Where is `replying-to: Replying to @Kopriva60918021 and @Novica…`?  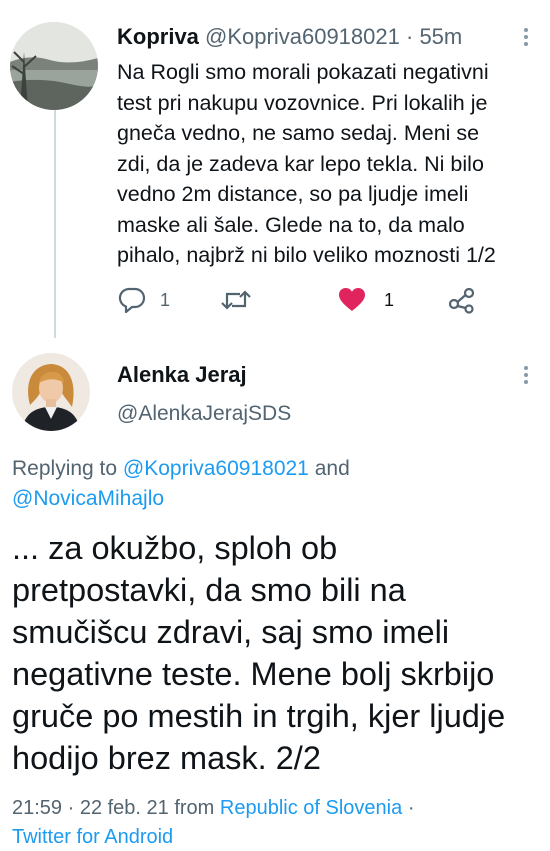
replying-to: Replying to @Kopriva60918021 and @Novica… is located at coordinates (181, 484).